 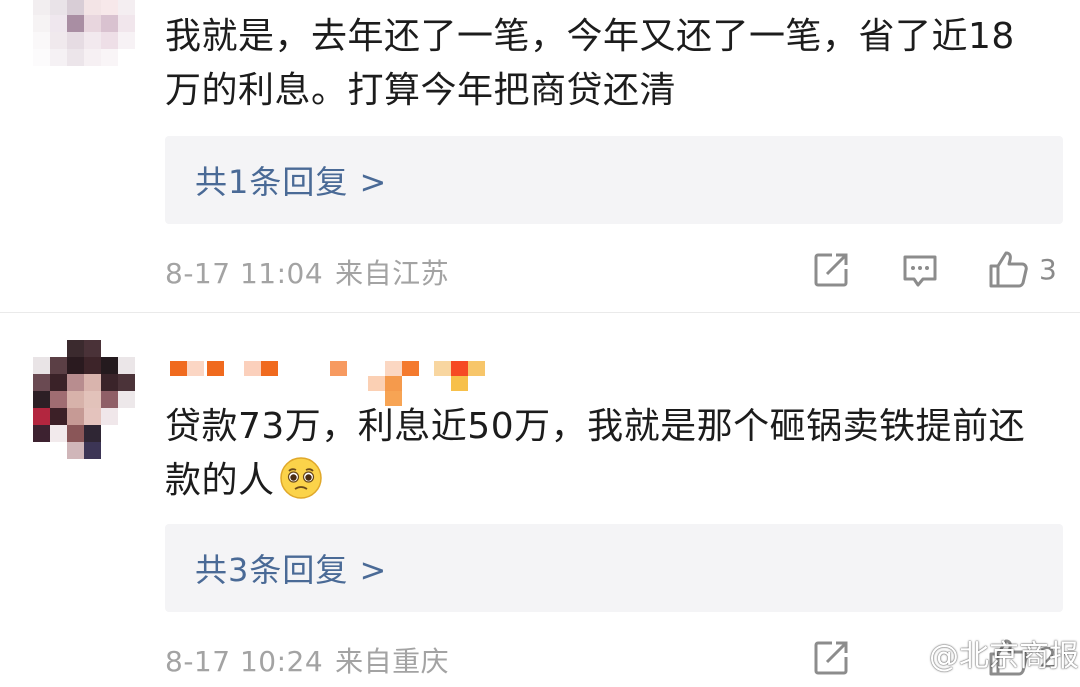 What do you see at coordinates (244, 273) in the screenshot?
I see `comment-time: 8-17 11:04` at bounding box center [244, 273].